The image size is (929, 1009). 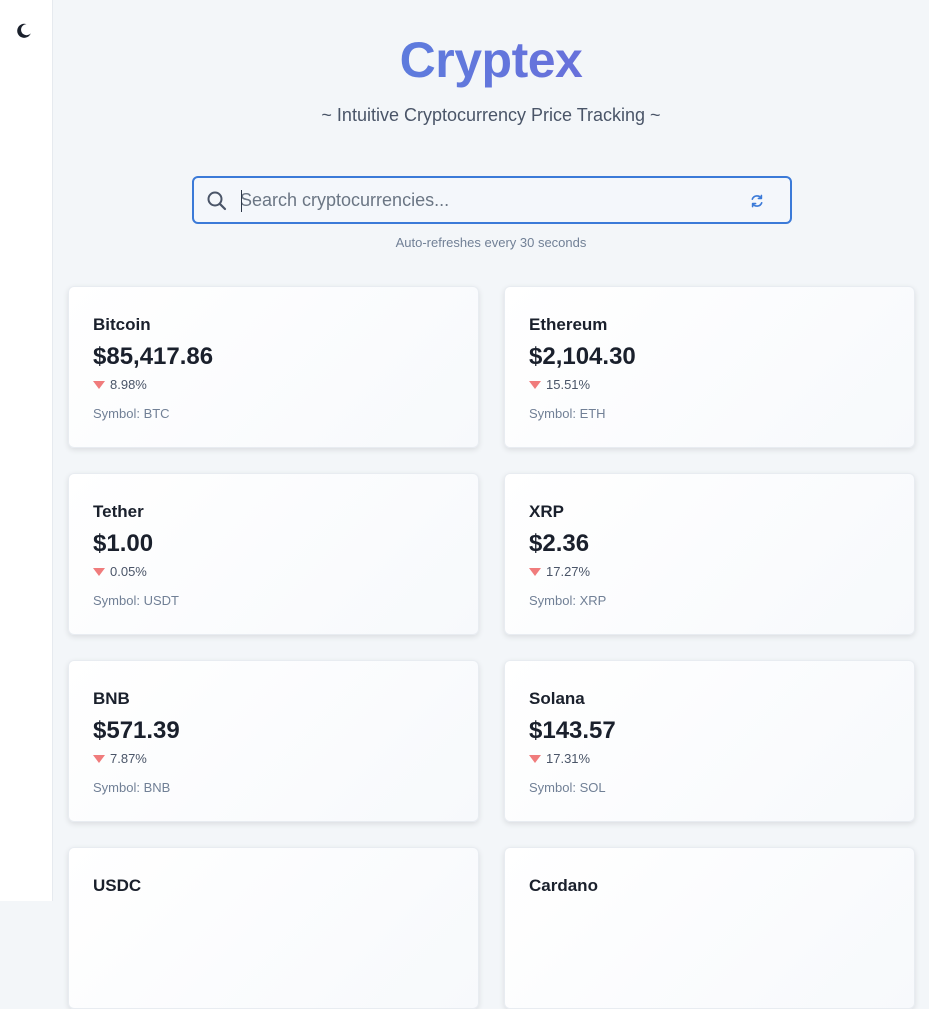 I want to click on search-bar, so click(x=492, y=200).